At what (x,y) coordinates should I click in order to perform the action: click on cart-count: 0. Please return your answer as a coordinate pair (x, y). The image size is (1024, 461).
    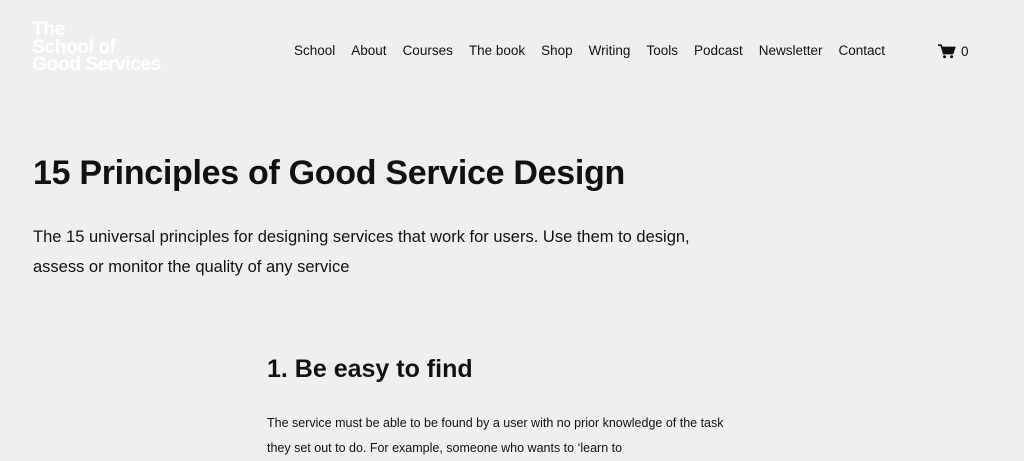
    Looking at the image, I should click on (965, 51).